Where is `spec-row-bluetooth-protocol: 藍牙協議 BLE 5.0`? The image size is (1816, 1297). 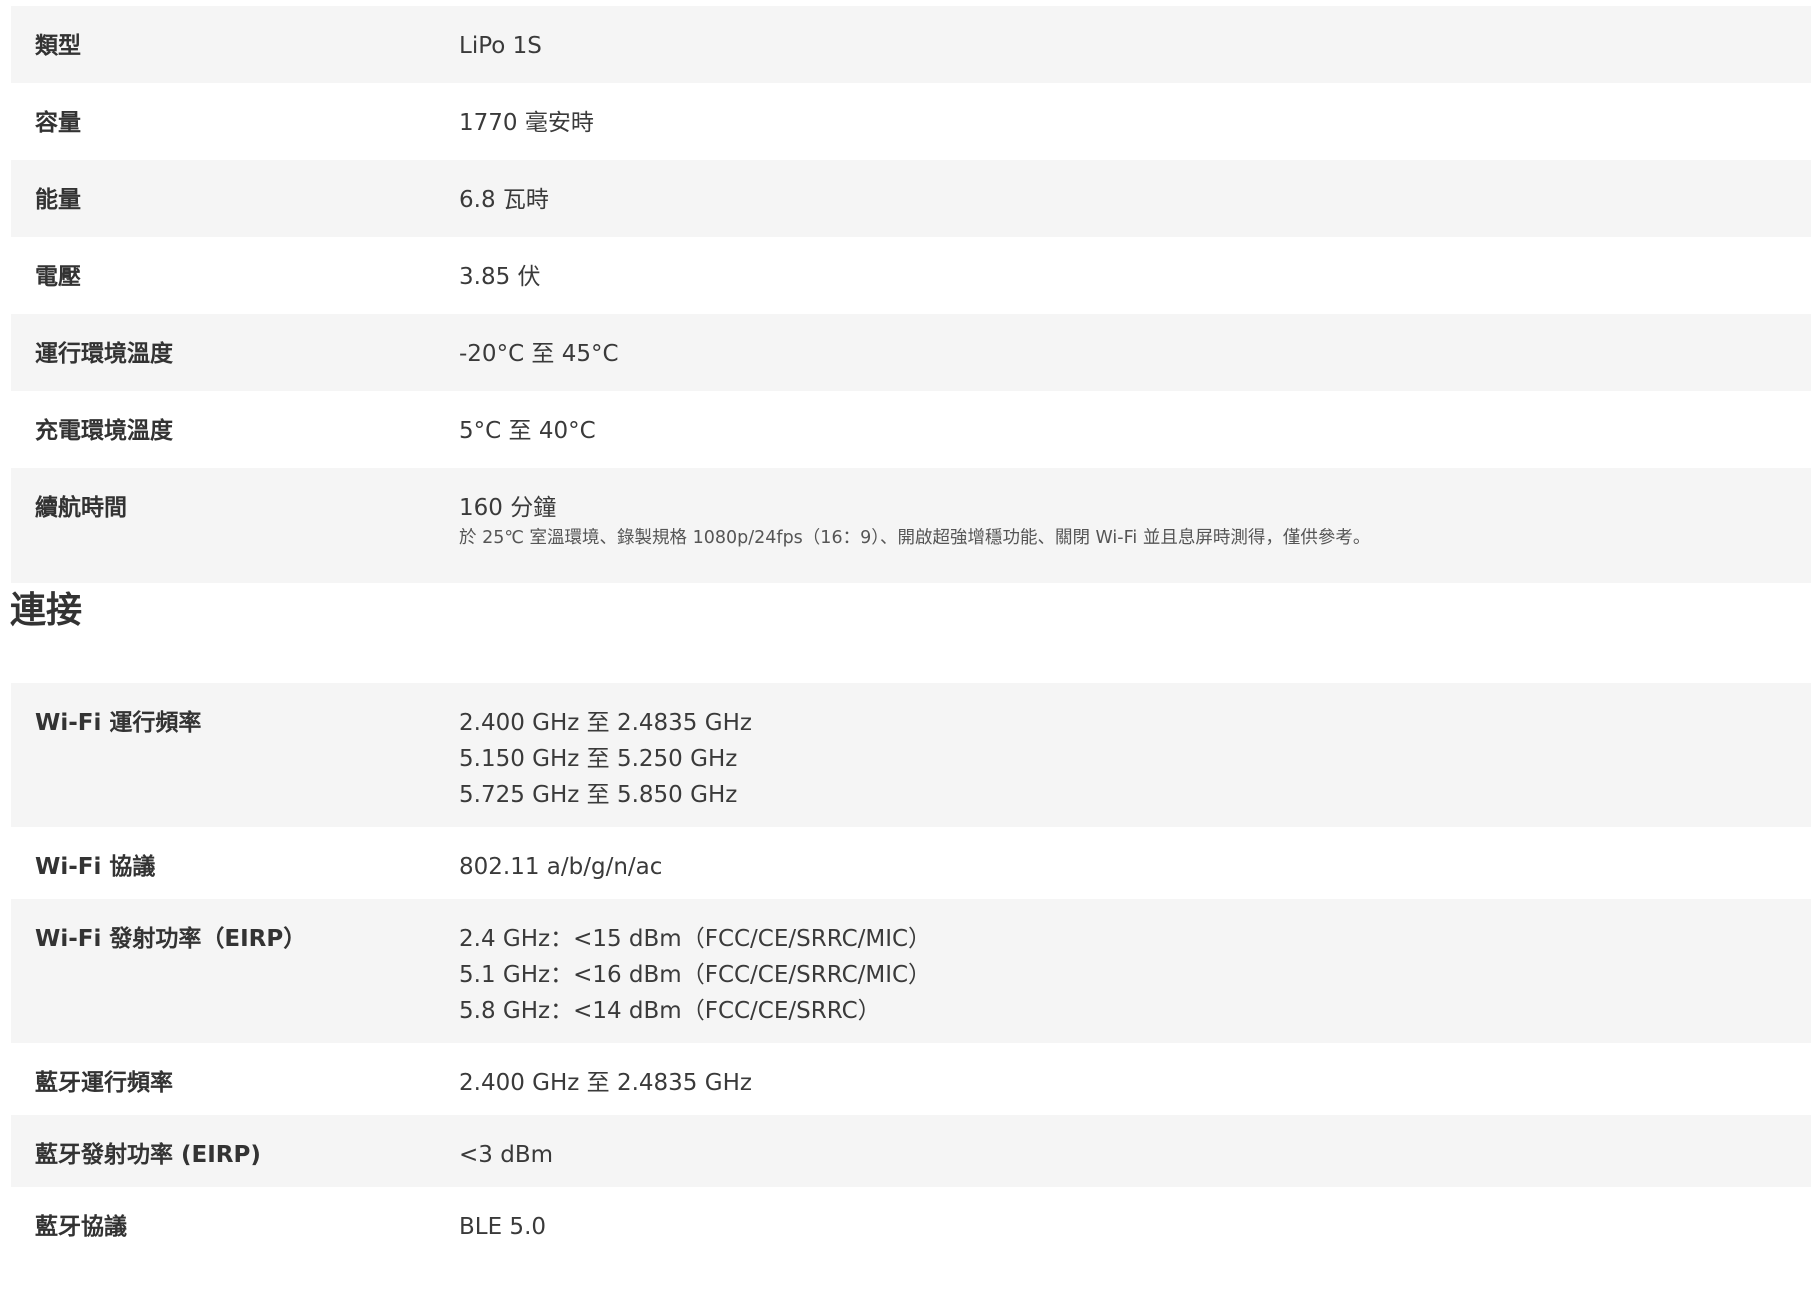 spec-row-bluetooth-protocol: 藍牙協議 BLE 5.0 is located at coordinates (911, 1223).